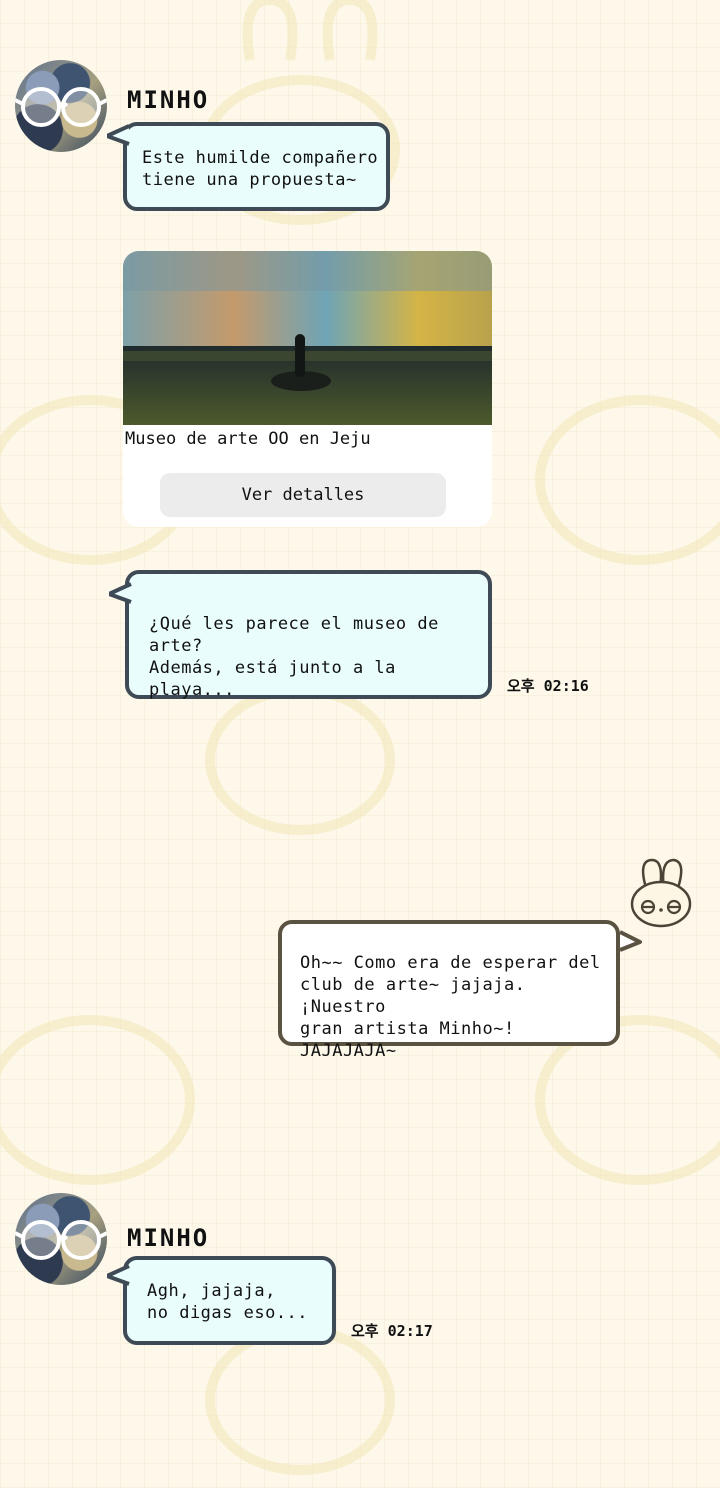 The width and height of the screenshot is (720, 1488). Describe the element at coordinates (307, 338) in the screenshot. I see `museum-image` at that location.